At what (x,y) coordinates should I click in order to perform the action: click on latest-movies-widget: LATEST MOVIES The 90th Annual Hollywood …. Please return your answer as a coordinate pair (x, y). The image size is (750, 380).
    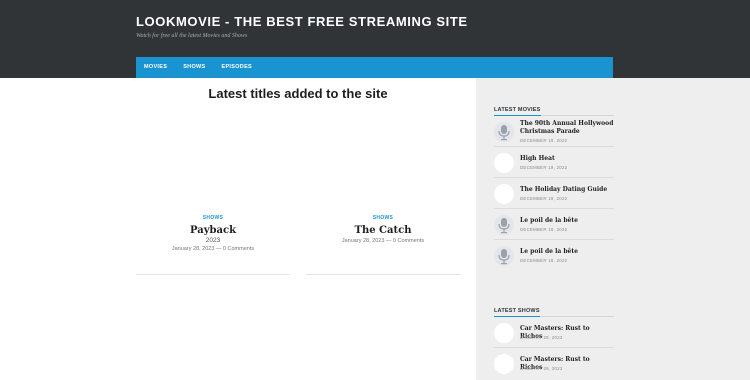
    Looking at the image, I should click on (554, 184).